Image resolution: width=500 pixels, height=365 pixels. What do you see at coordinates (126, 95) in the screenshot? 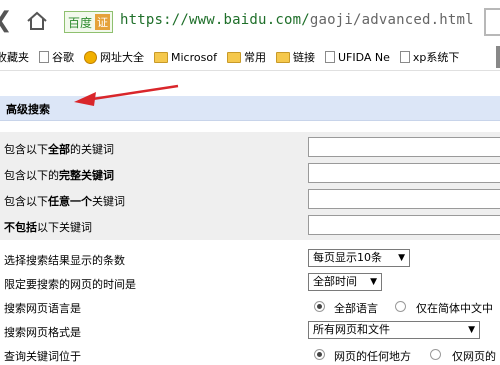
I see `annotation-arrow-icon` at bounding box center [126, 95].